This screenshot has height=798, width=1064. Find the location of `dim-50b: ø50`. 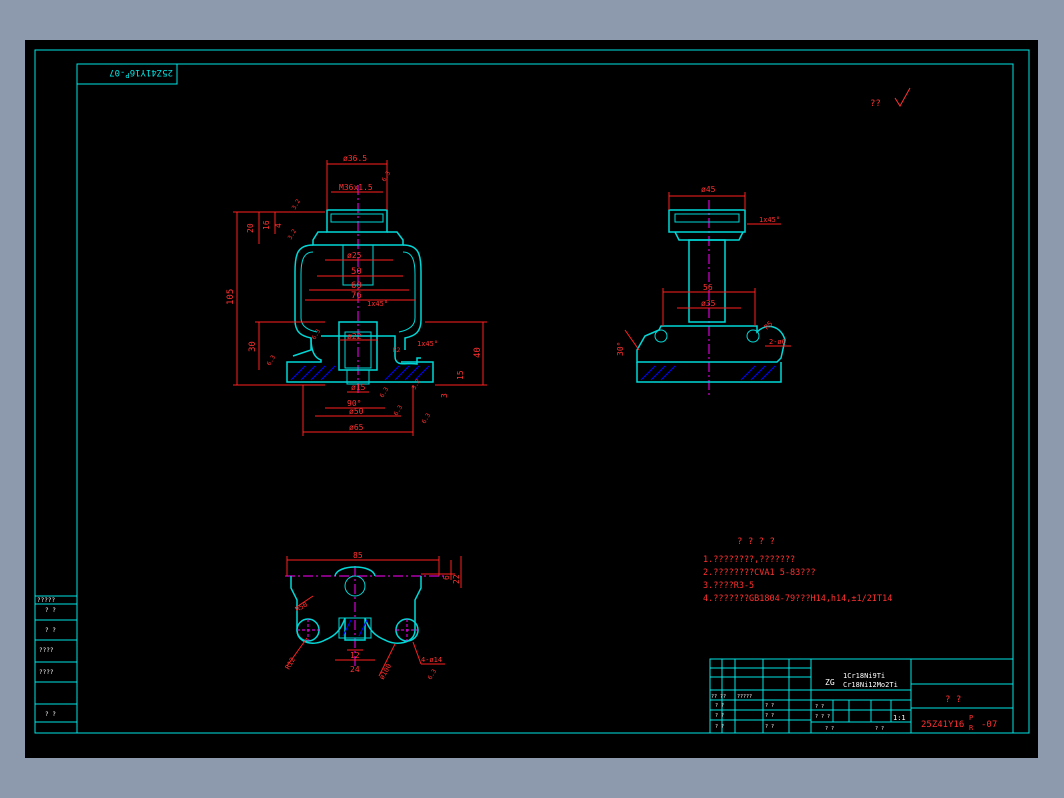

dim-50b: ø50 is located at coordinates (356, 411).